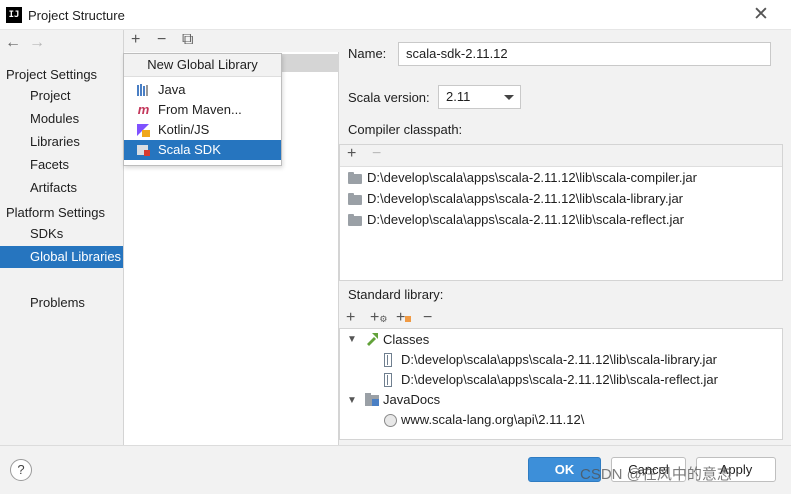  Describe the element at coordinates (187, 40) in the screenshot. I see `copy-icon: ⧉` at that location.